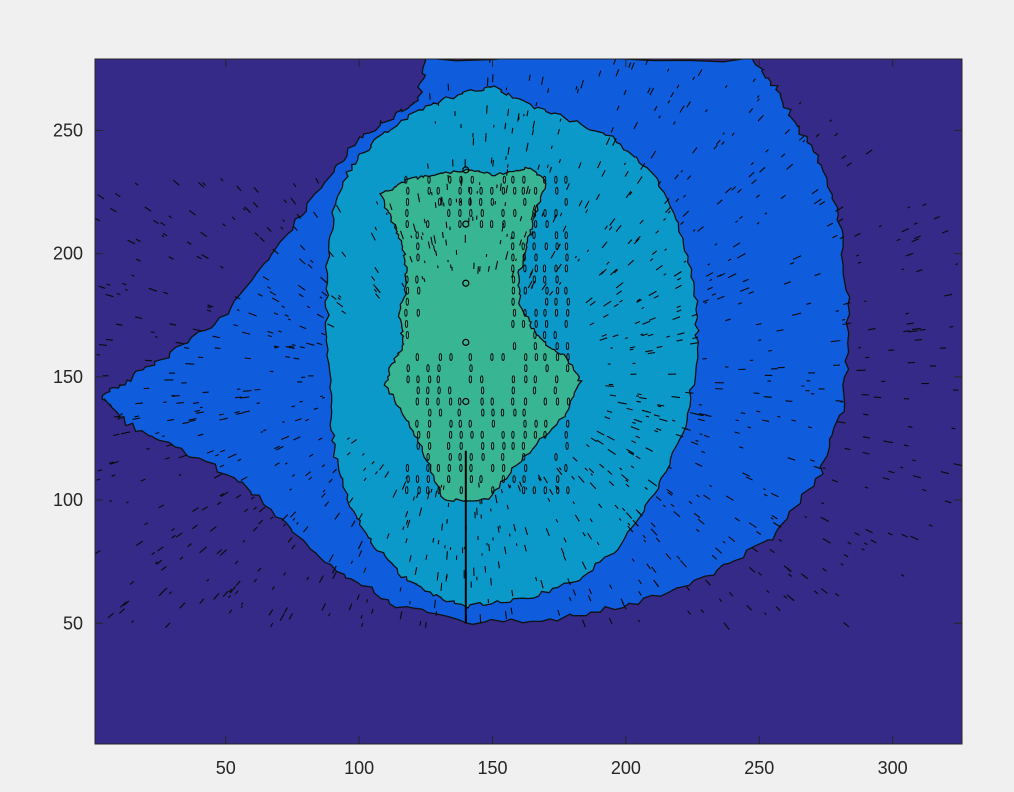 This screenshot has width=1014, height=792. What do you see at coordinates (626, 768) in the screenshot?
I see `x-tick-label: 200` at bounding box center [626, 768].